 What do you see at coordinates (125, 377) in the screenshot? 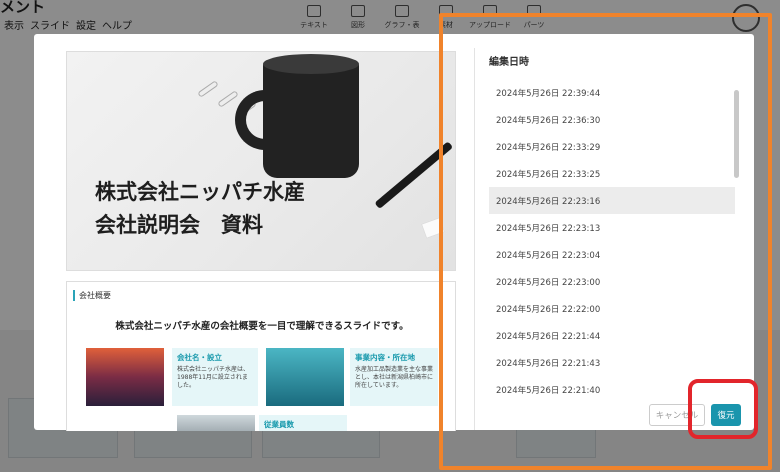
I see `sunset-photo` at bounding box center [125, 377].